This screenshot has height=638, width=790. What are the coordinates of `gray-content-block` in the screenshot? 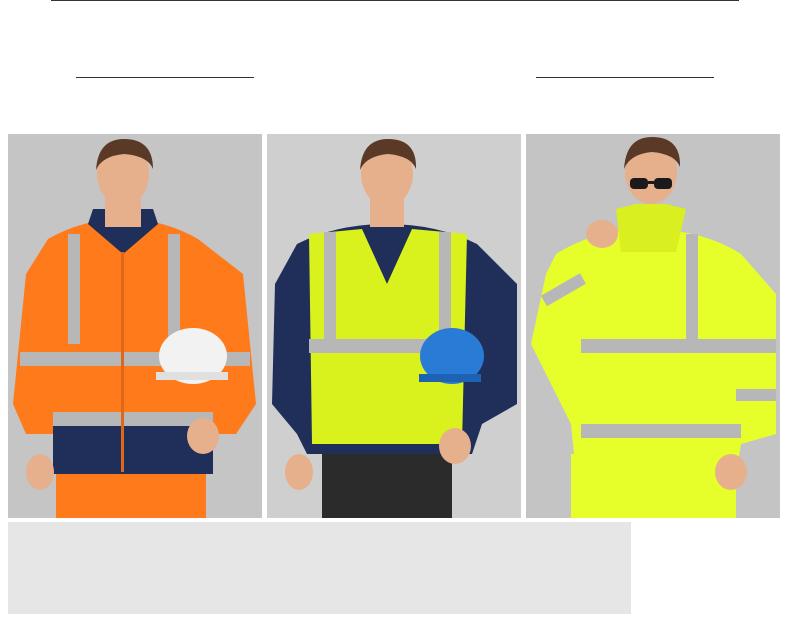 It's located at (319, 568).